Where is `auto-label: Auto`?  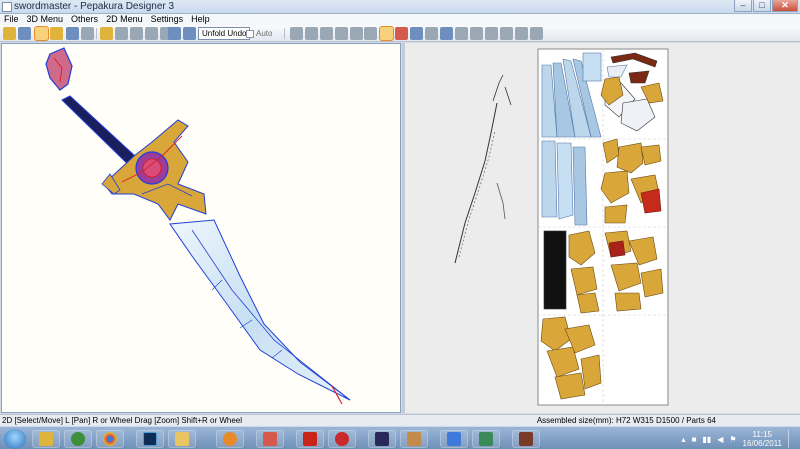
auto-label: Auto is located at coordinates (264, 33).